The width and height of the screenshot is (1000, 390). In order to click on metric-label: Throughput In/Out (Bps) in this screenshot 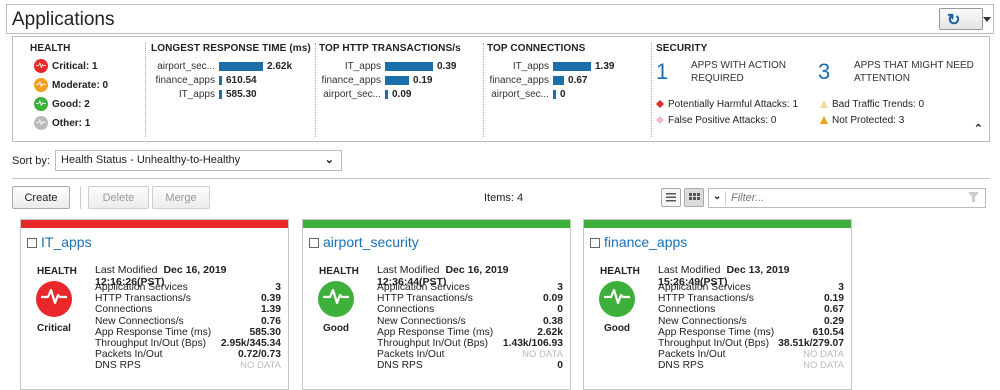, I will do `click(714, 343)`.